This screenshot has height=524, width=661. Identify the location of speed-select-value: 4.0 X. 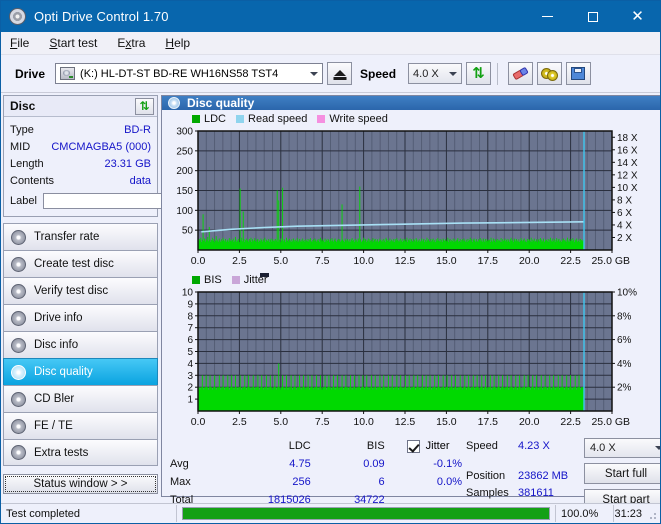
(426, 73).